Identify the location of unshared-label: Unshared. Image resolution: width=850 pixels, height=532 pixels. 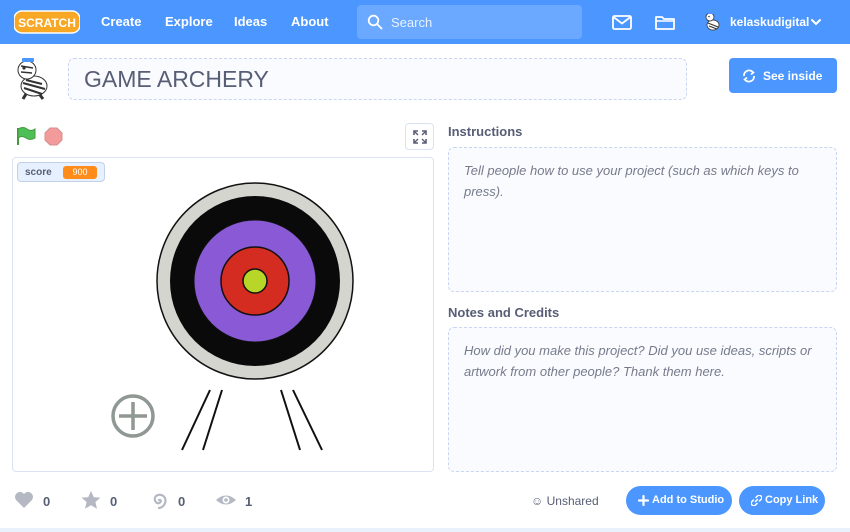
(572, 501).